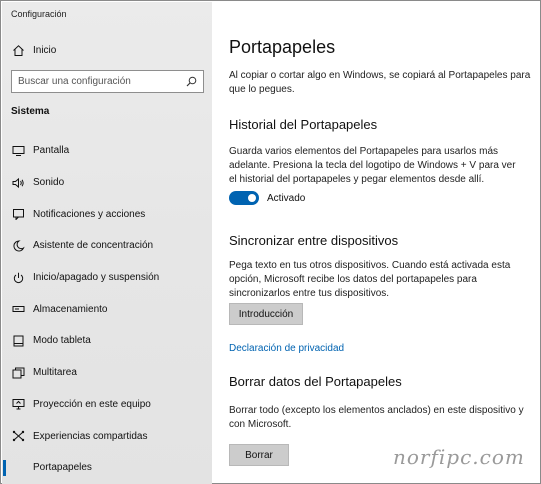  I want to click on history-toggle-row: Activado, so click(267, 198).